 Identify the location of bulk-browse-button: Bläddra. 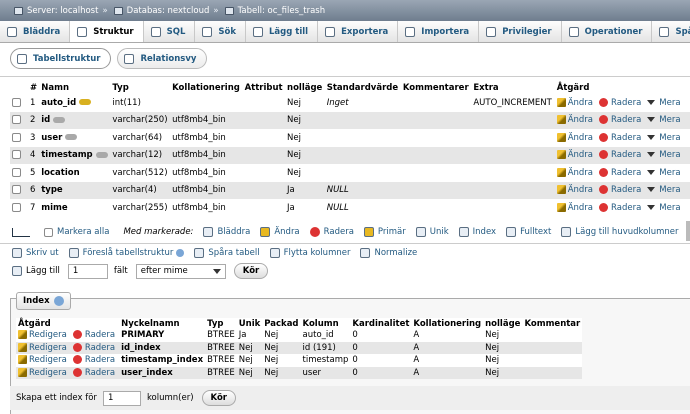
(226, 232).